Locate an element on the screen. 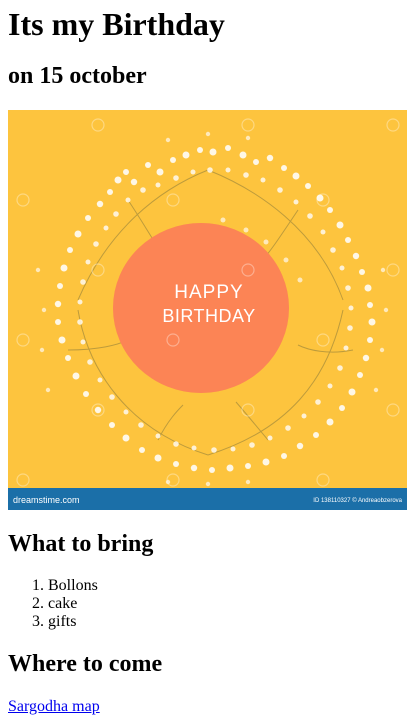 The image size is (419, 722). list-item: gifts is located at coordinates (73, 622).